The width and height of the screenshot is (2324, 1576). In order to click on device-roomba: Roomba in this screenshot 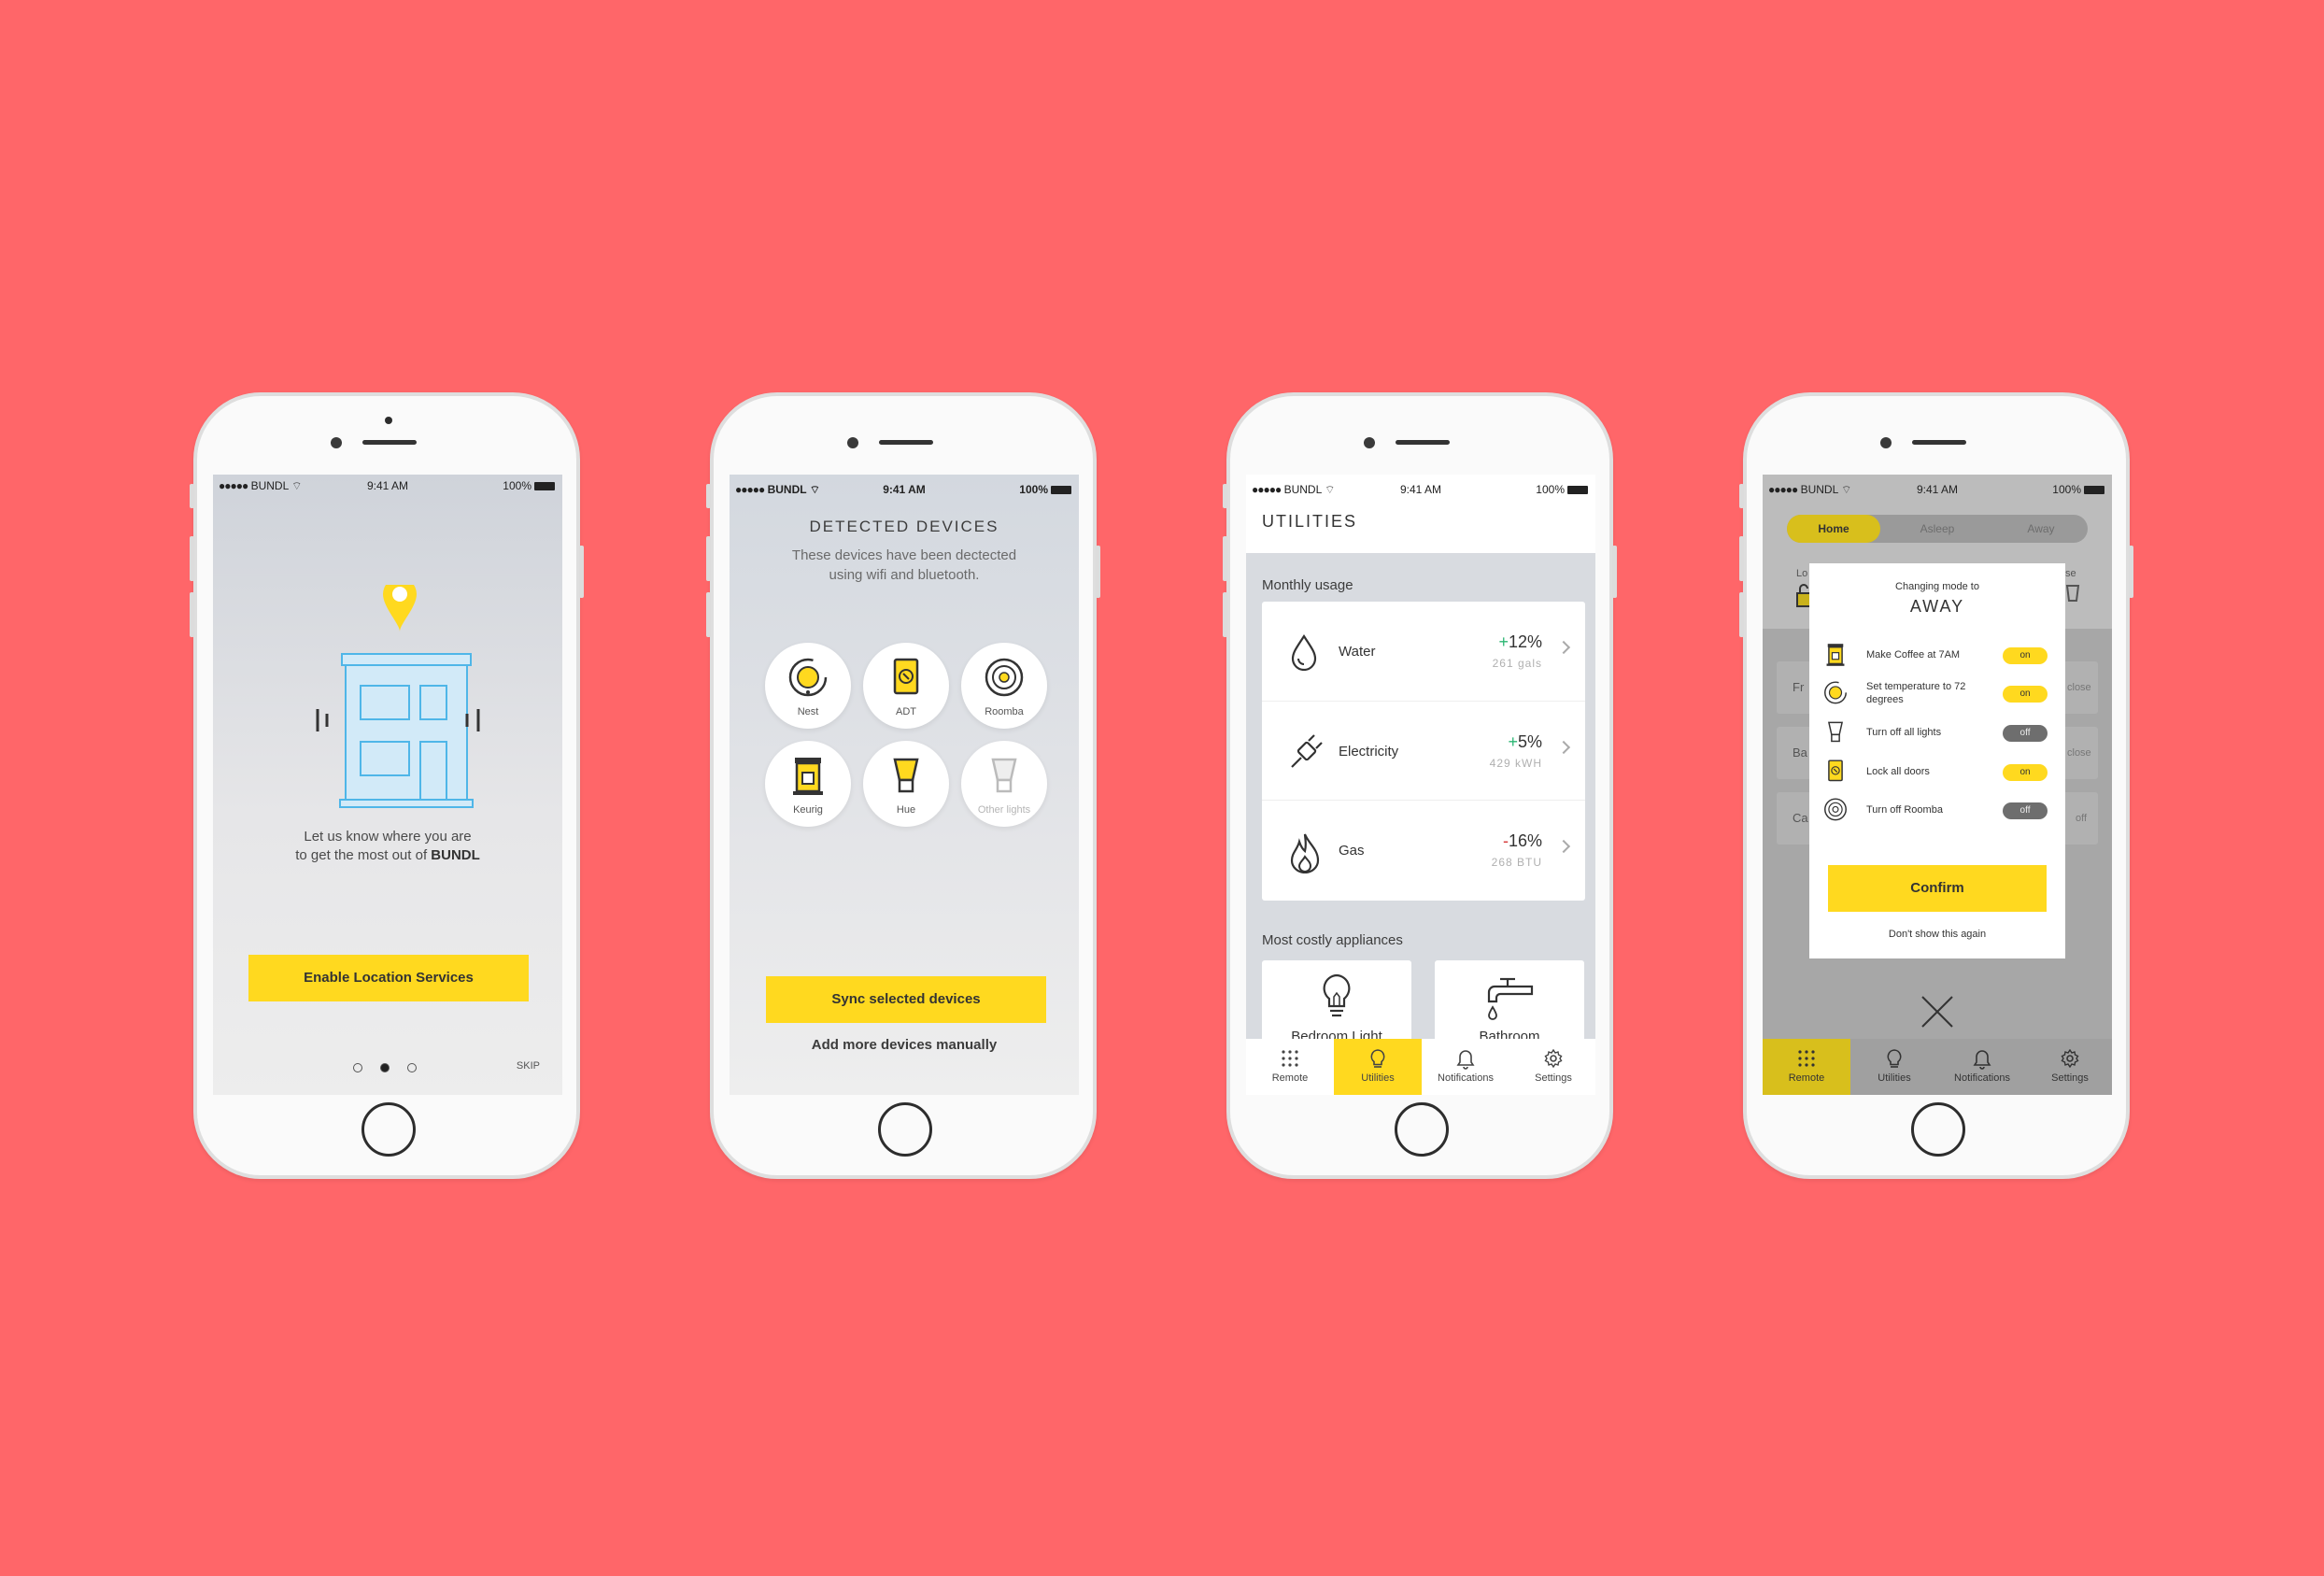, I will do `click(1004, 686)`.